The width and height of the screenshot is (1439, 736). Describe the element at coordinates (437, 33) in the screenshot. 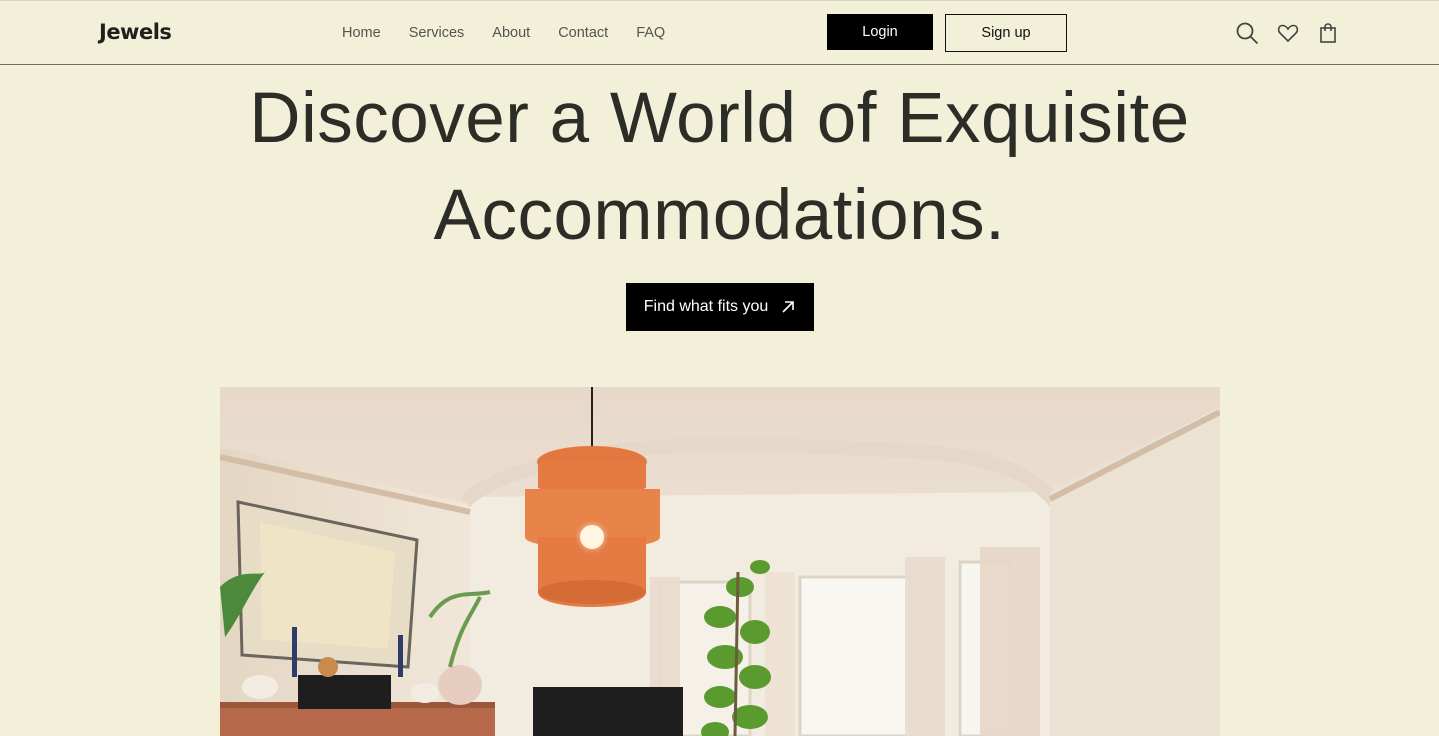

I see `nav-item-services: Services` at that location.